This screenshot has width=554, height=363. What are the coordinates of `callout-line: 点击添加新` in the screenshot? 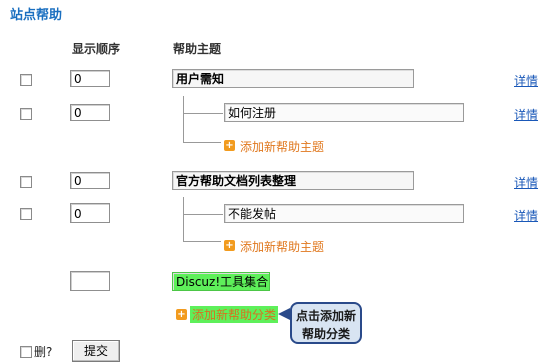 It's located at (325, 316).